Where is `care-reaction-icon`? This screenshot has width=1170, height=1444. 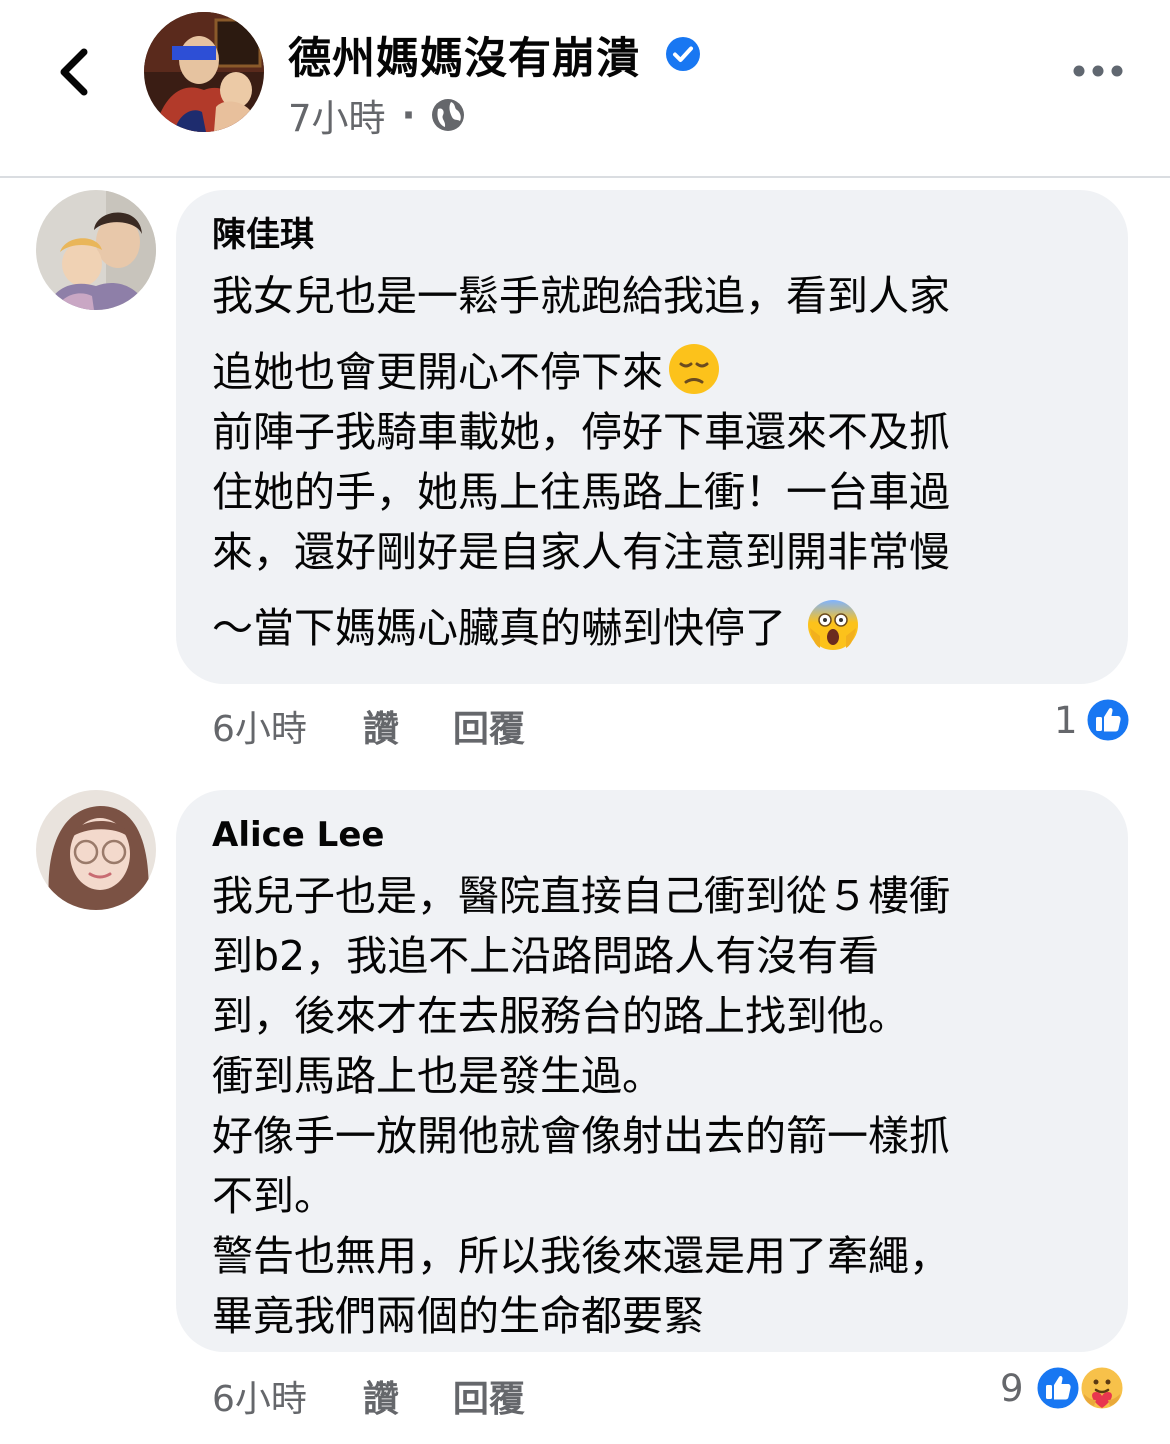
care-reaction-icon is located at coordinates (1102, 1388).